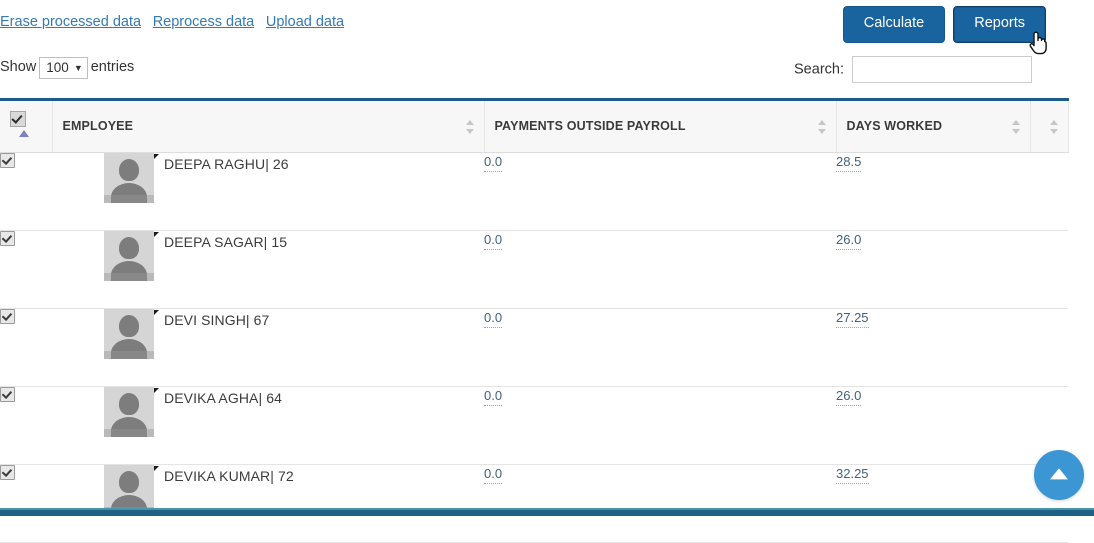  What do you see at coordinates (852, 474) in the screenshot?
I see `days-worked-value: 32.25` at bounding box center [852, 474].